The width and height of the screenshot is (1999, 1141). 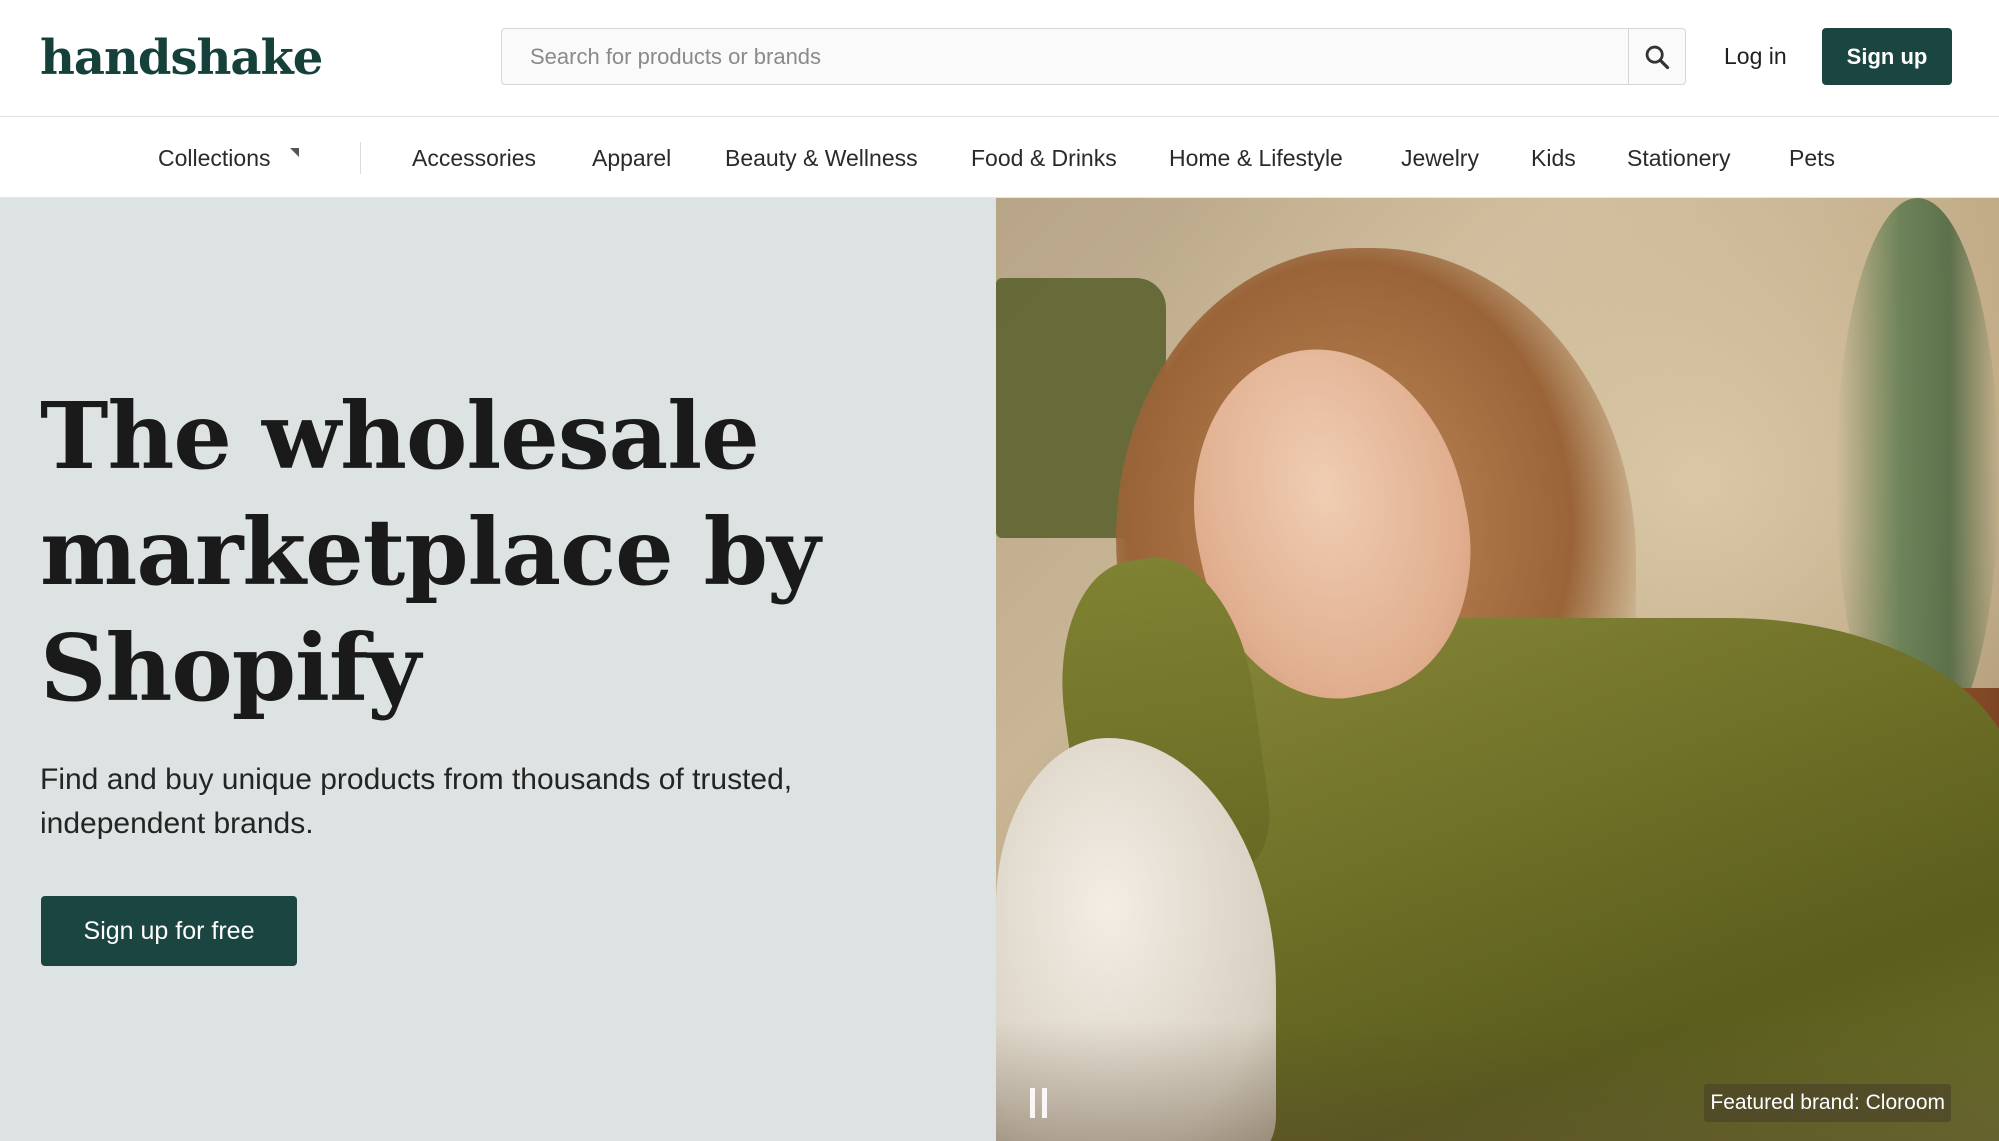 I want to click on nav-pets: Pets, so click(x=1812, y=158).